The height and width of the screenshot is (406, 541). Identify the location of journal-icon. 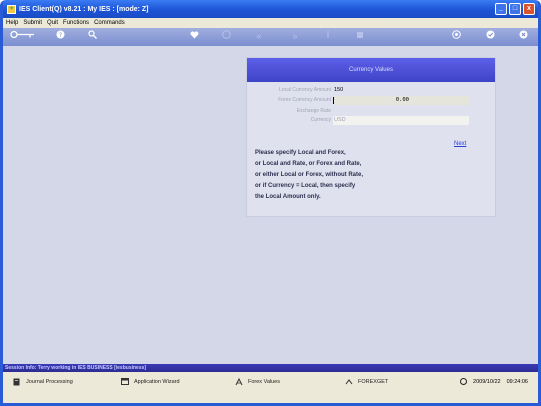
(17, 382).